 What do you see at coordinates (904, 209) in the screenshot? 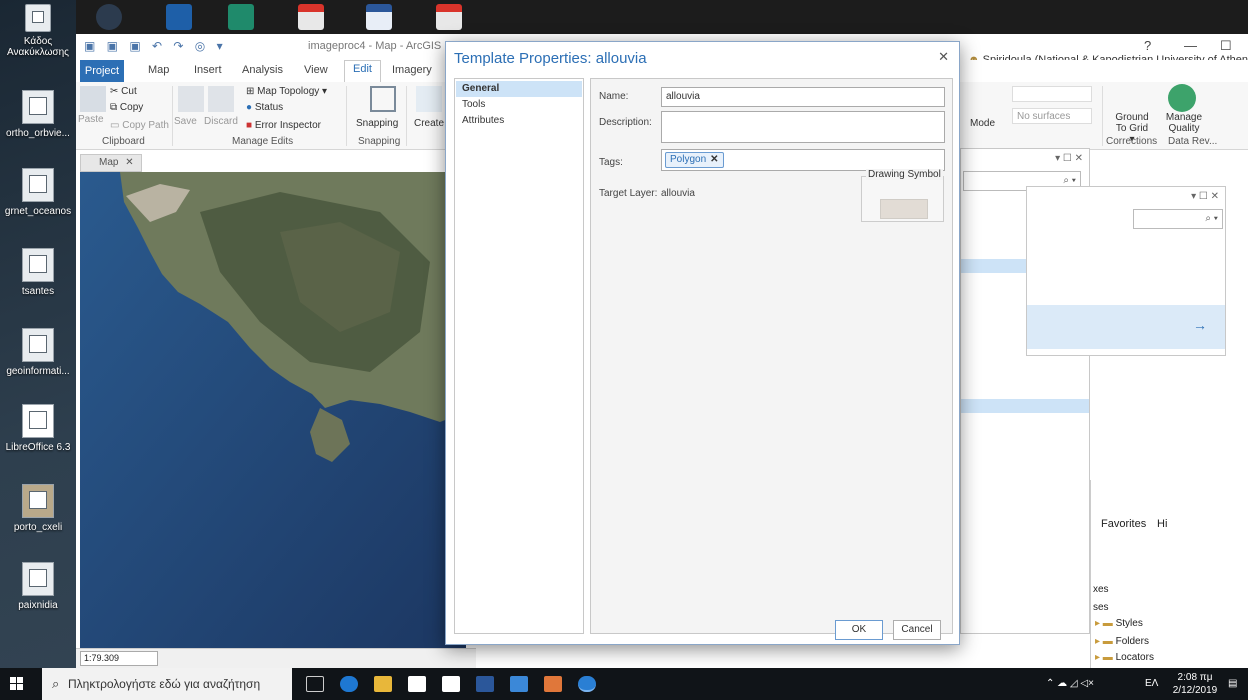
I see `drawing-symbol-swatch` at bounding box center [904, 209].